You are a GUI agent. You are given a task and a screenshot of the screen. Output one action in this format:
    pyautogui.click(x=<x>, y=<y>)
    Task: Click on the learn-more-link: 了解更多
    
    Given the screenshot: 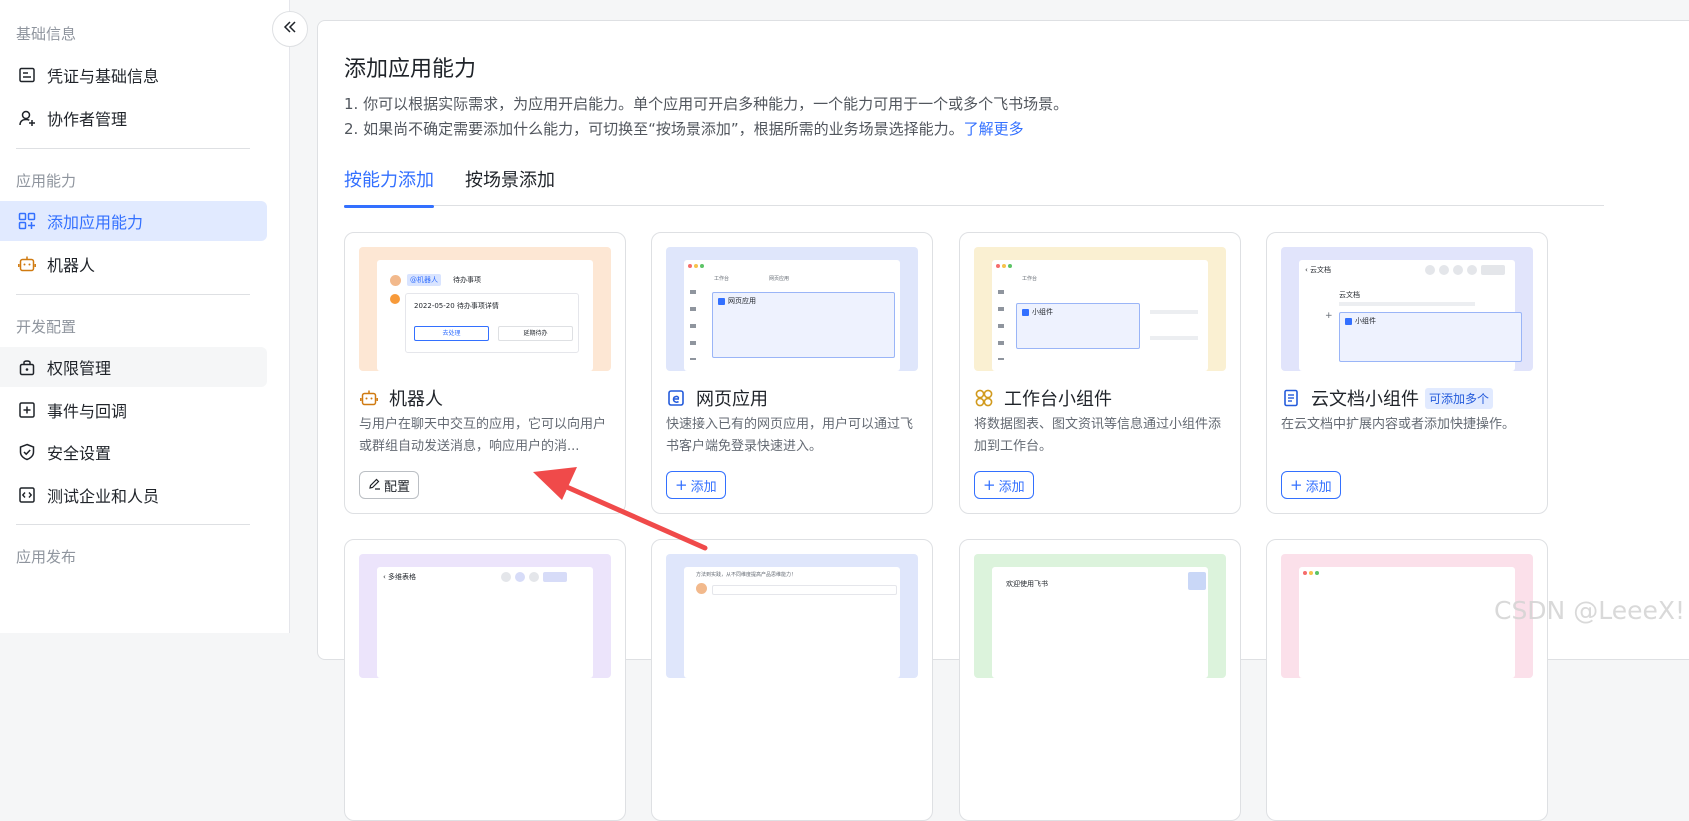 What is the action you would take?
    pyautogui.click(x=994, y=129)
    